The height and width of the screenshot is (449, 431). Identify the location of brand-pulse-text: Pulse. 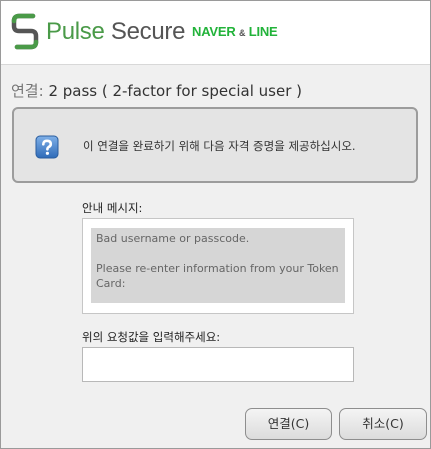
(75, 31).